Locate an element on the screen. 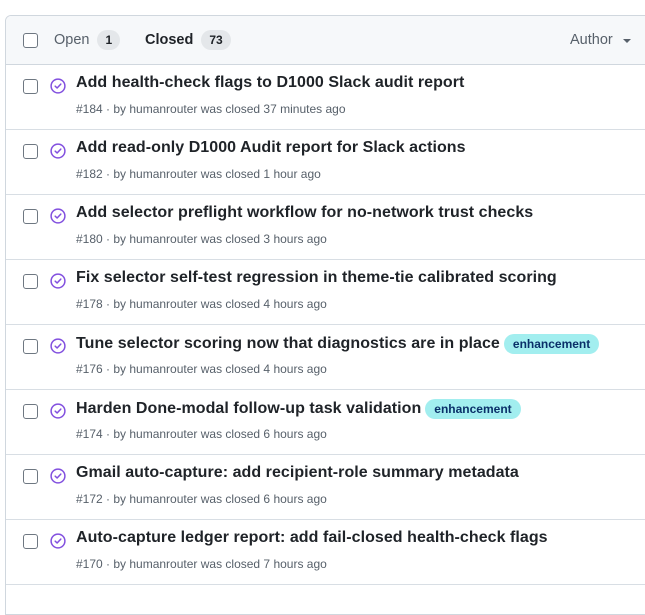 This screenshot has height=615, width=645. tab-open: Open 1 is located at coordinates (87, 40).